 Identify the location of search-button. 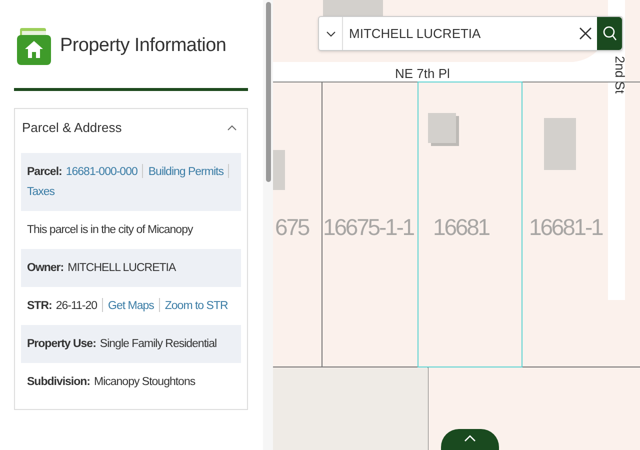
(609, 33).